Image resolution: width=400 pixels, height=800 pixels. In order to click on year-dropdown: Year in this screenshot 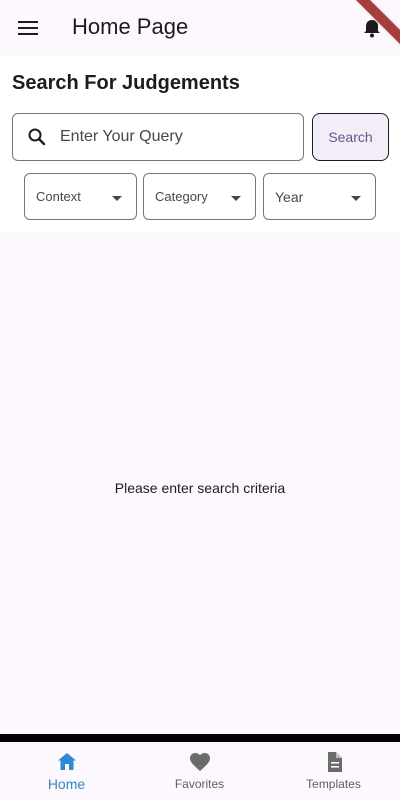, I will do `click(319, 196)`.